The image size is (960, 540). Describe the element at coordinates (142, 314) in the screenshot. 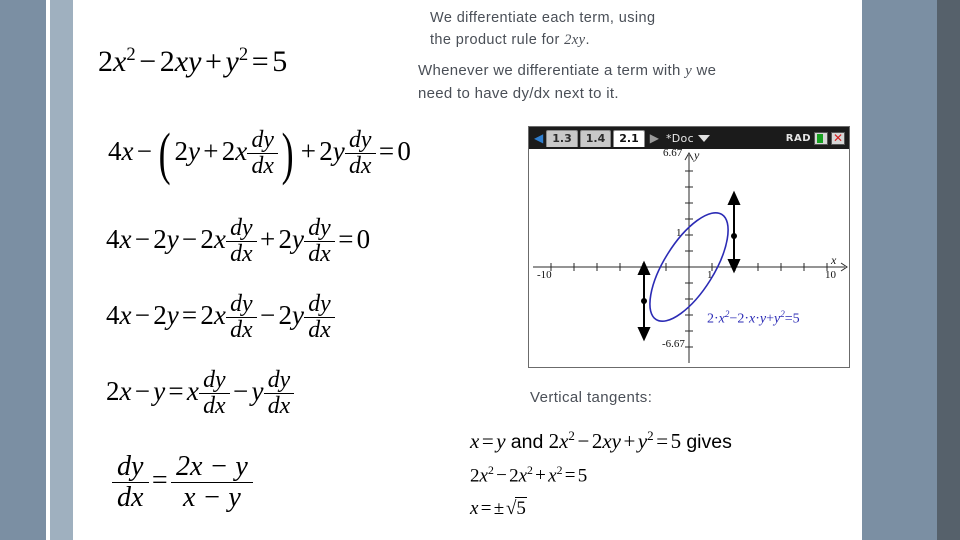

I see `eq3-m1: −` at that location.